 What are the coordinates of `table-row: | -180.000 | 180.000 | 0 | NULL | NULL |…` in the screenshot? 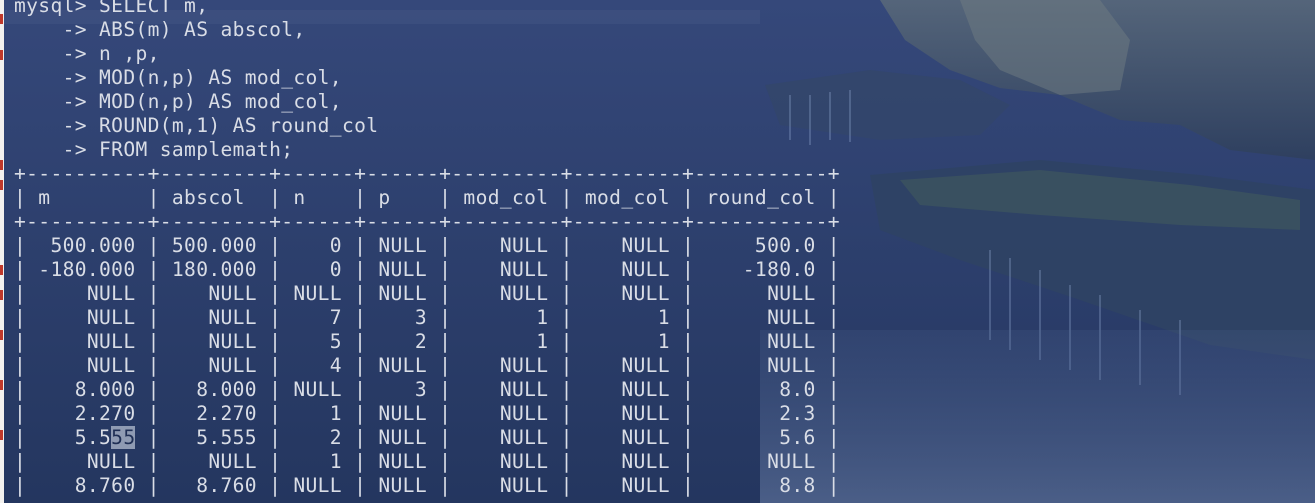 It's located at (427, 269).